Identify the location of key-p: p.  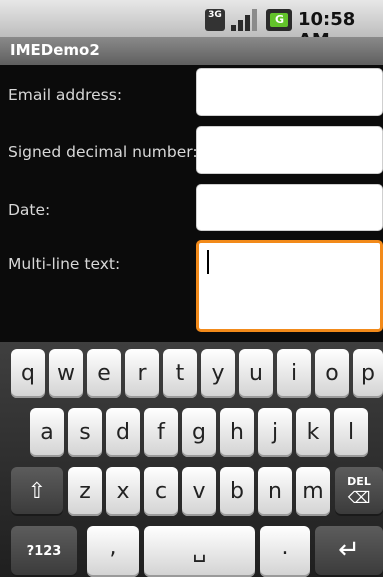
(368, 373).